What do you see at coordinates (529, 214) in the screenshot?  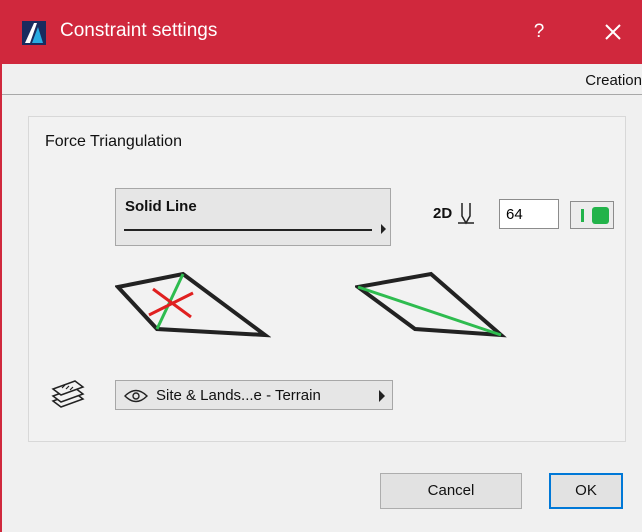 I see `pen-number-input` at bounding box center [529, 214].